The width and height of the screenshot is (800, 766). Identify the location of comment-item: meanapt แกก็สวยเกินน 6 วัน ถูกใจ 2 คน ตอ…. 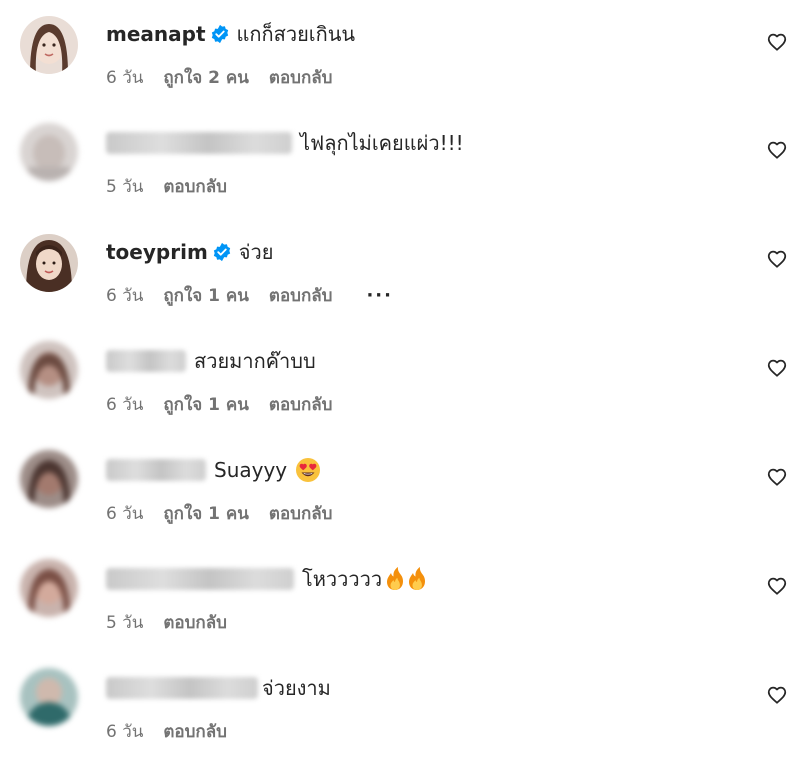
(400, 62).